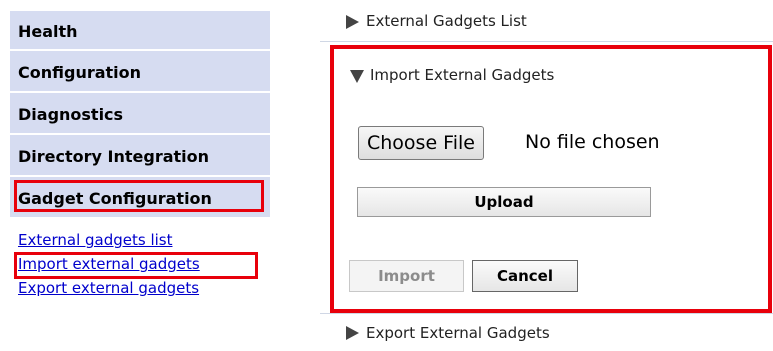 This screenshot has width=773, height=351. What do you see at coordinates (406, 276) in the screenshot?
I see `import-button: Import` at bounding box center [406, 276].